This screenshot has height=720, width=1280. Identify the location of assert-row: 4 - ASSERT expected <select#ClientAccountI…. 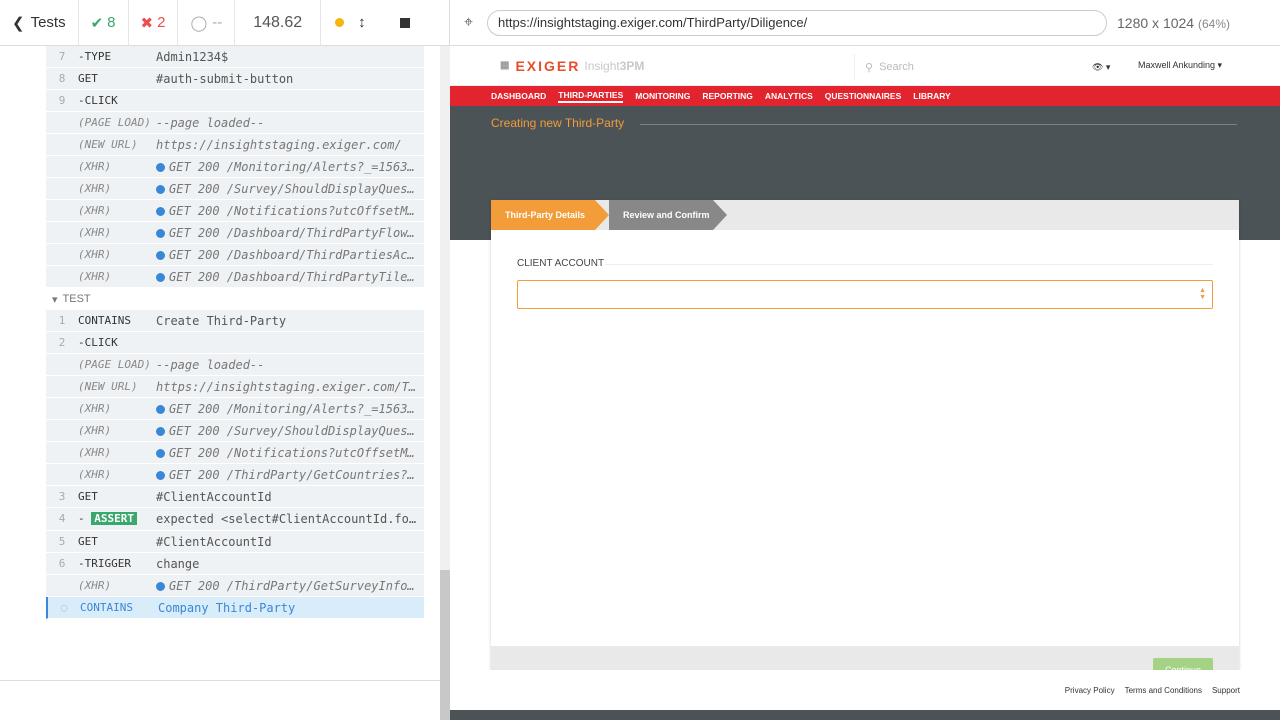
(235, 519).